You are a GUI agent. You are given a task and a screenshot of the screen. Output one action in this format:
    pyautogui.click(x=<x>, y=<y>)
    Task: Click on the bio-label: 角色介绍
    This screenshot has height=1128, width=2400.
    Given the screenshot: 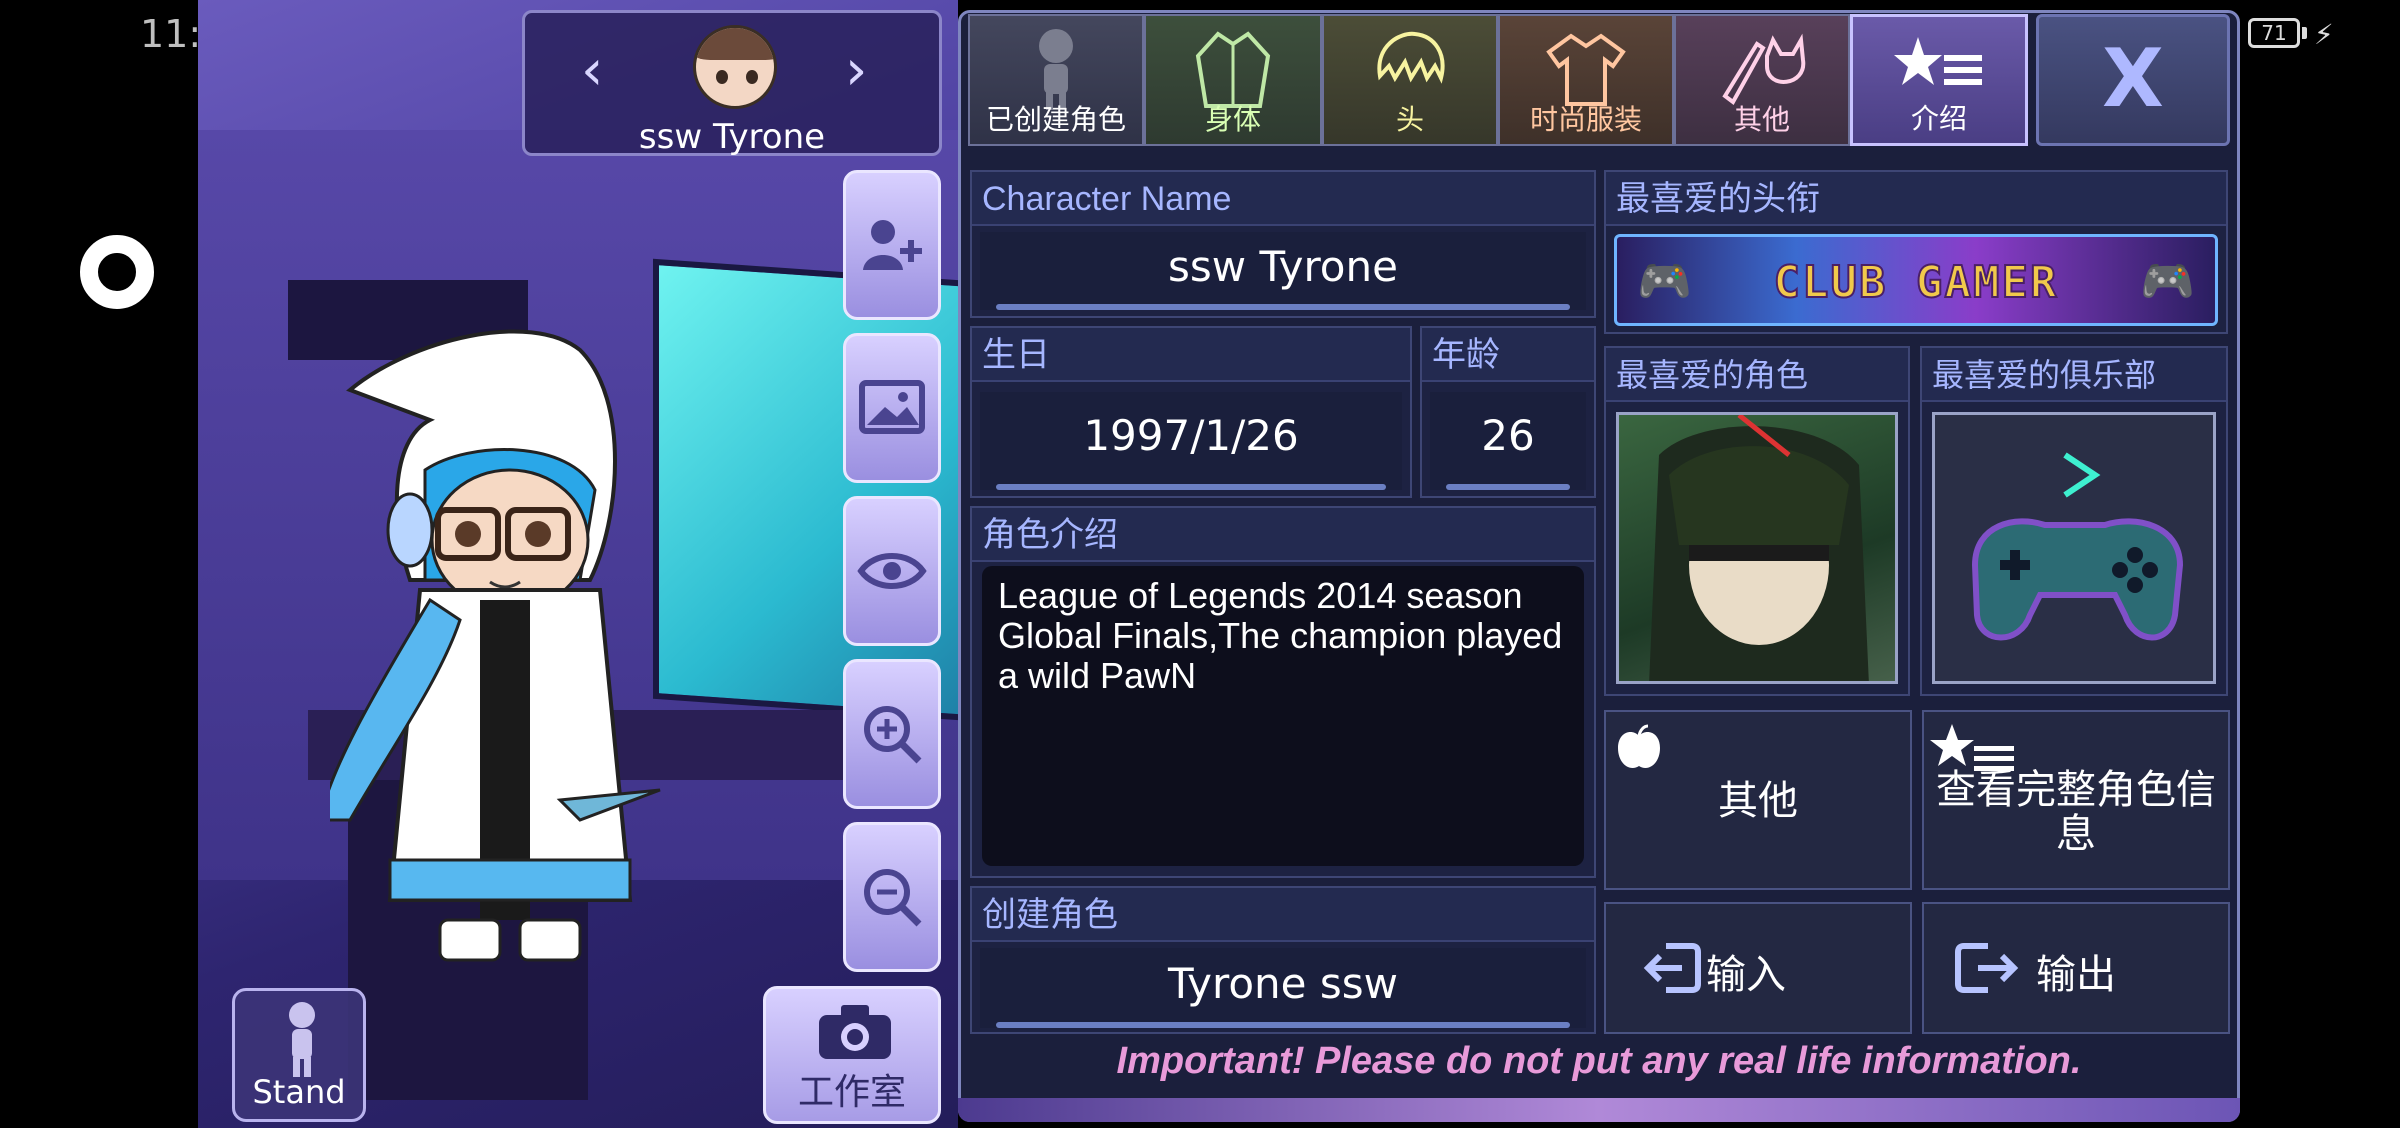 What is the action you would take?
    pyautogui.click(x=1283, y=535)
    